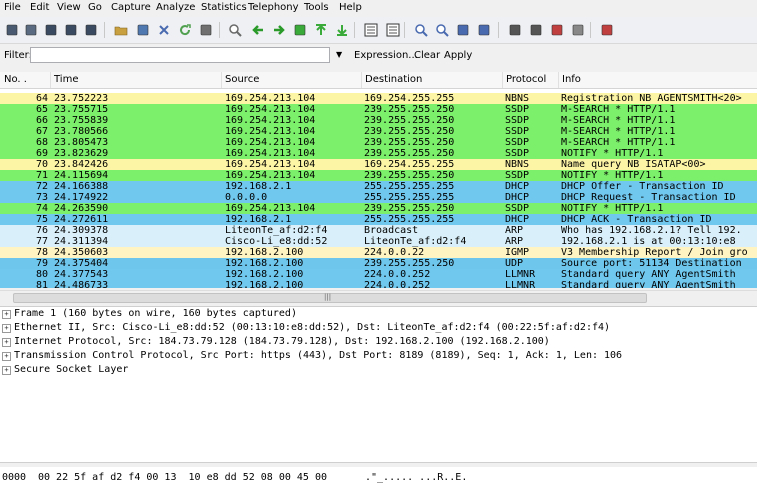  Describe the element at coordinates (520, 284) in the screenshot. I see `packet-protocol: LLMNR` at that location.